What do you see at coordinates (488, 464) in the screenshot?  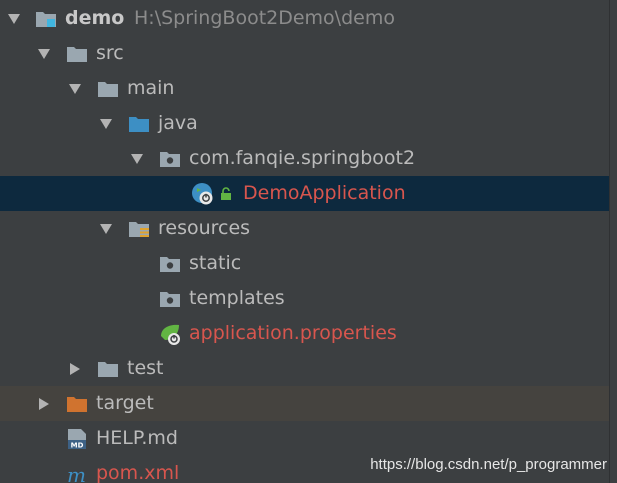 I see `watermark: https://blog.csdn.net/p_programmer` at bounding box center [488, 464].